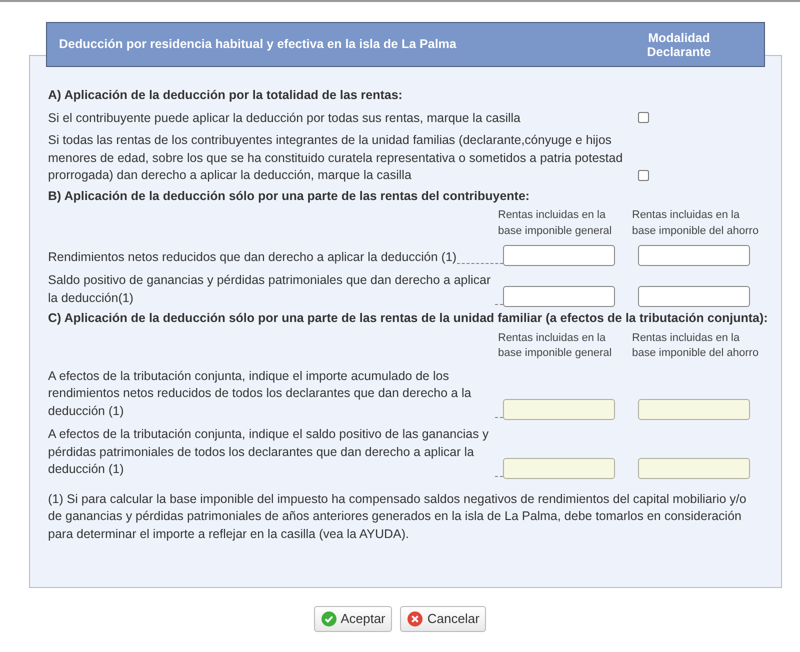 This screenshot has height=652, width=800. I want to click on footnote: (1) Si para calcular la base imponible del impuesto ha compensado saldos negativos de rendimientos del capital mobiliario y/o de ganancias y pérdidas patrimoniales de años anteriores generados en la isla de La Palma, debe tomarlos en consideración para determinar el importe a reflejar en la casilla (vea la AYUDA)., so click(398, 516).